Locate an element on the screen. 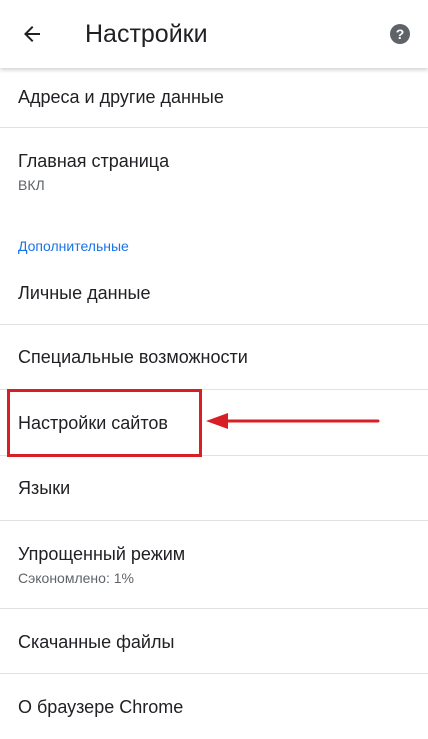 The image size is (428, 739). settings-item-label: Личные данные is located at coordinates (84, 293).